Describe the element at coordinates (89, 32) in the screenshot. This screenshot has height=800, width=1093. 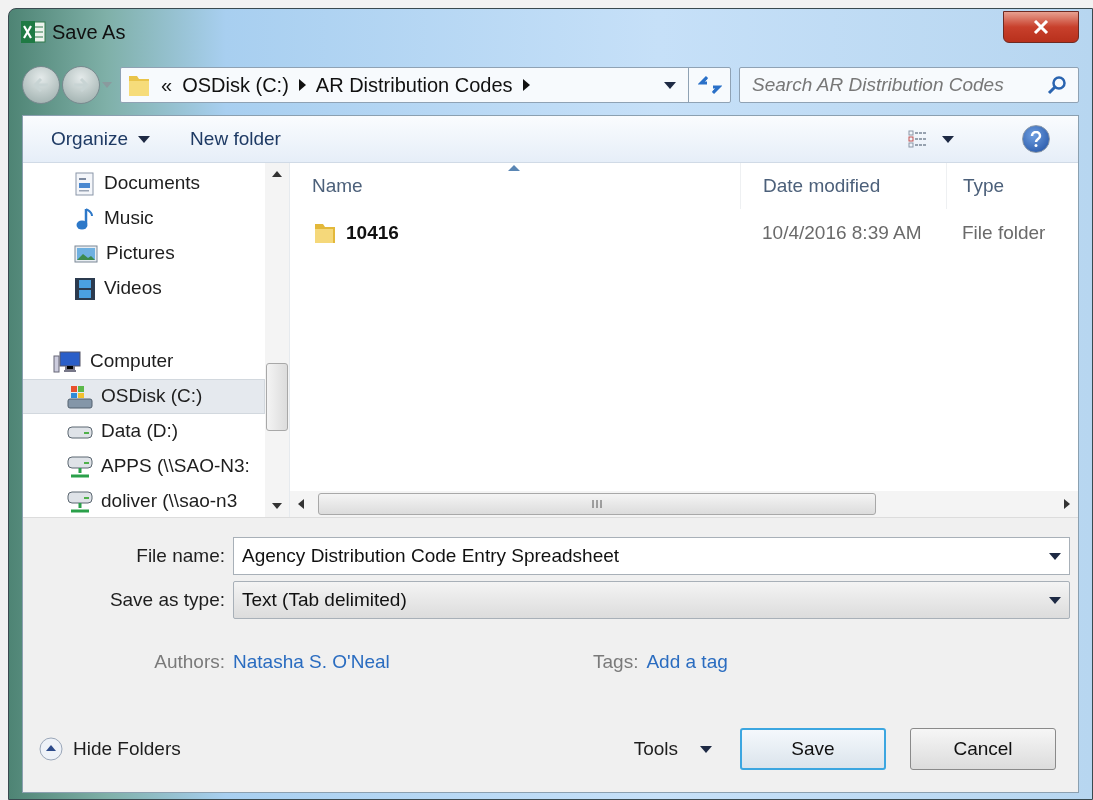
I see `window-title: Save As` at that location.